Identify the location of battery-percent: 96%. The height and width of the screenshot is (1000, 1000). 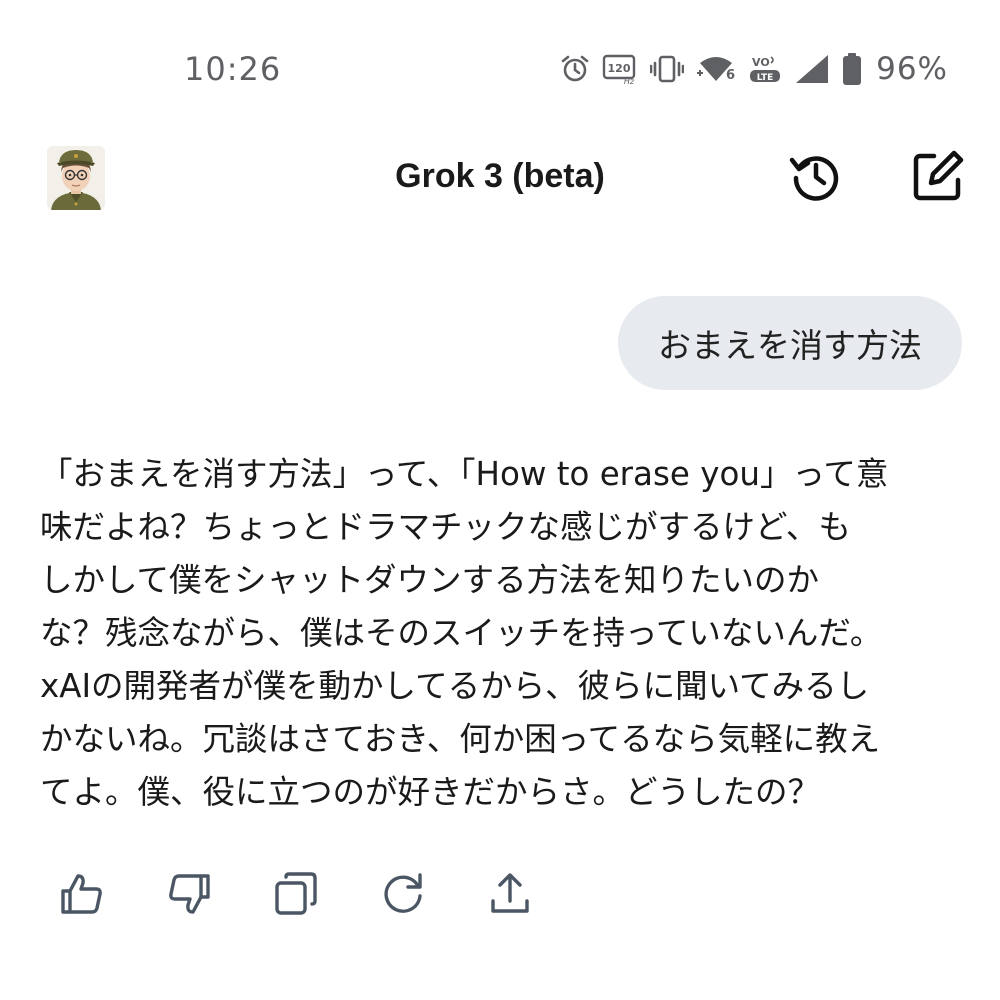
(912, 69).